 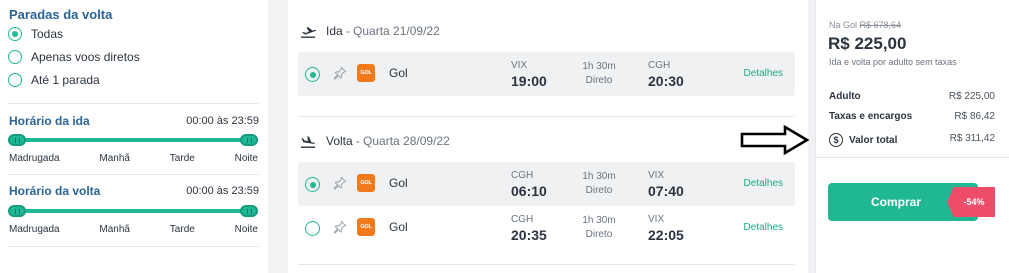 What do you see at coordinates (666, 235) in the screenshot?
I see `arrival-time: 22:05` at bounding box center [666, 235].